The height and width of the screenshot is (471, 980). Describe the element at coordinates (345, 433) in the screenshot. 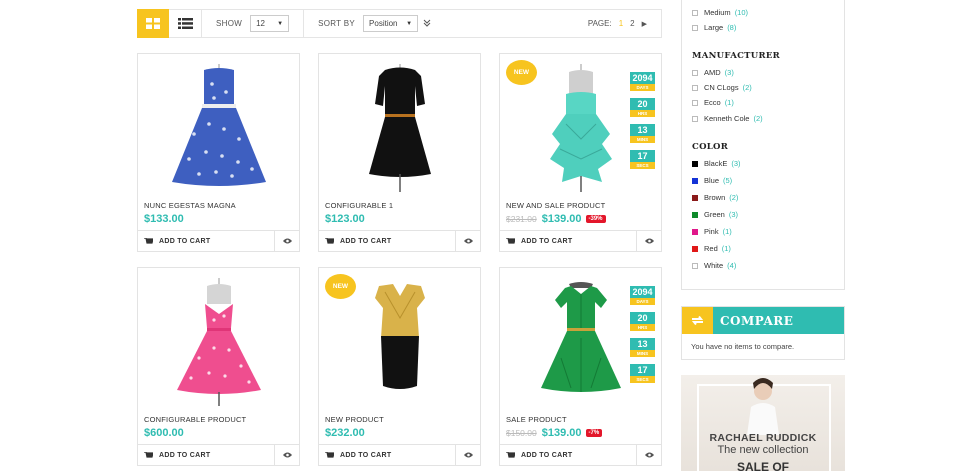

I see `price-value: $232.00` at that location.